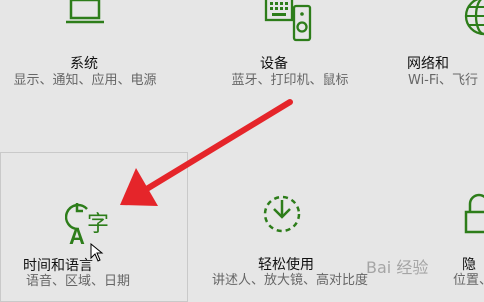 Image resolution: width=484 pixels, height=302 pixels. Describe the element at coordinates (98, 224) in the screenshot. I see `svg-text: 字` at that location.